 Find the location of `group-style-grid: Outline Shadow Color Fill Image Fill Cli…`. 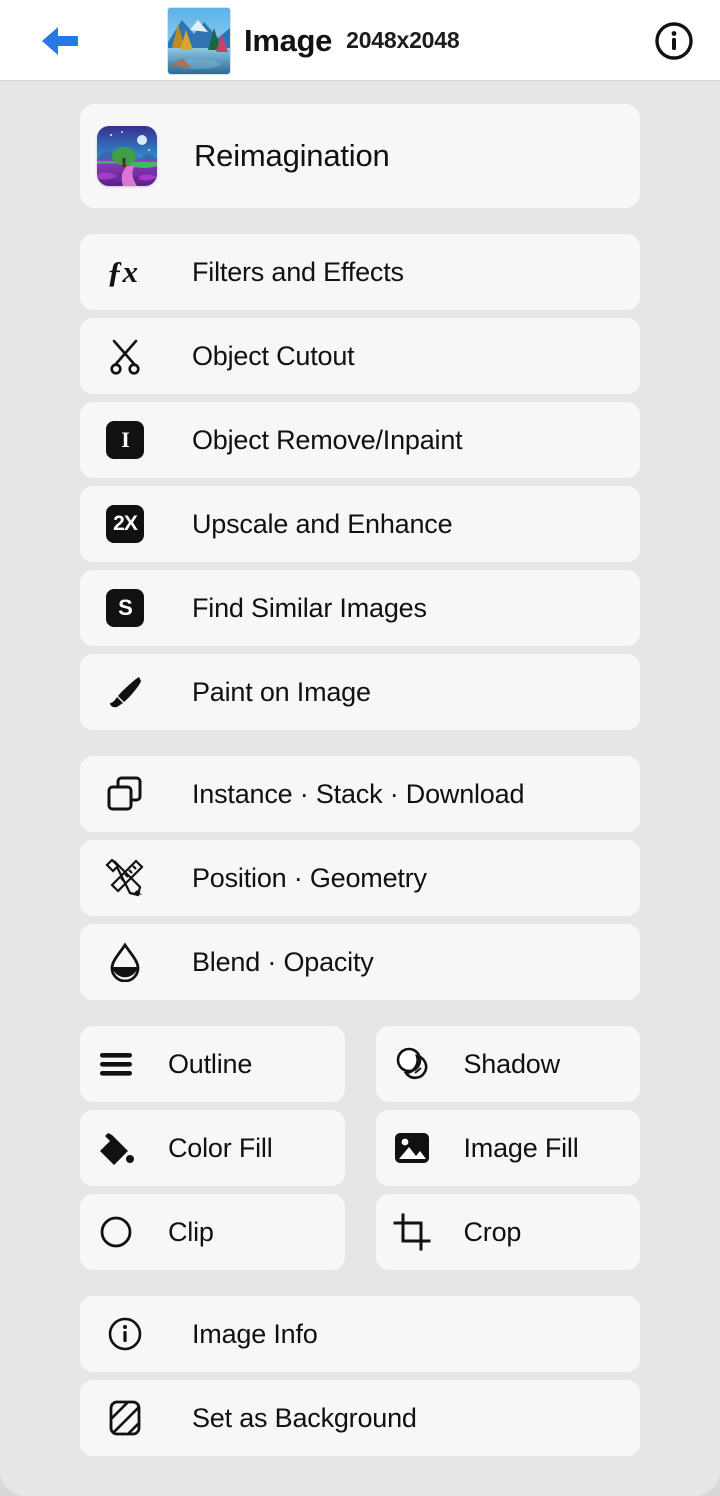

group-style-grid: Outline Shadow Color Fill Image Fill Cli… is located at coordinates (360, 1148).